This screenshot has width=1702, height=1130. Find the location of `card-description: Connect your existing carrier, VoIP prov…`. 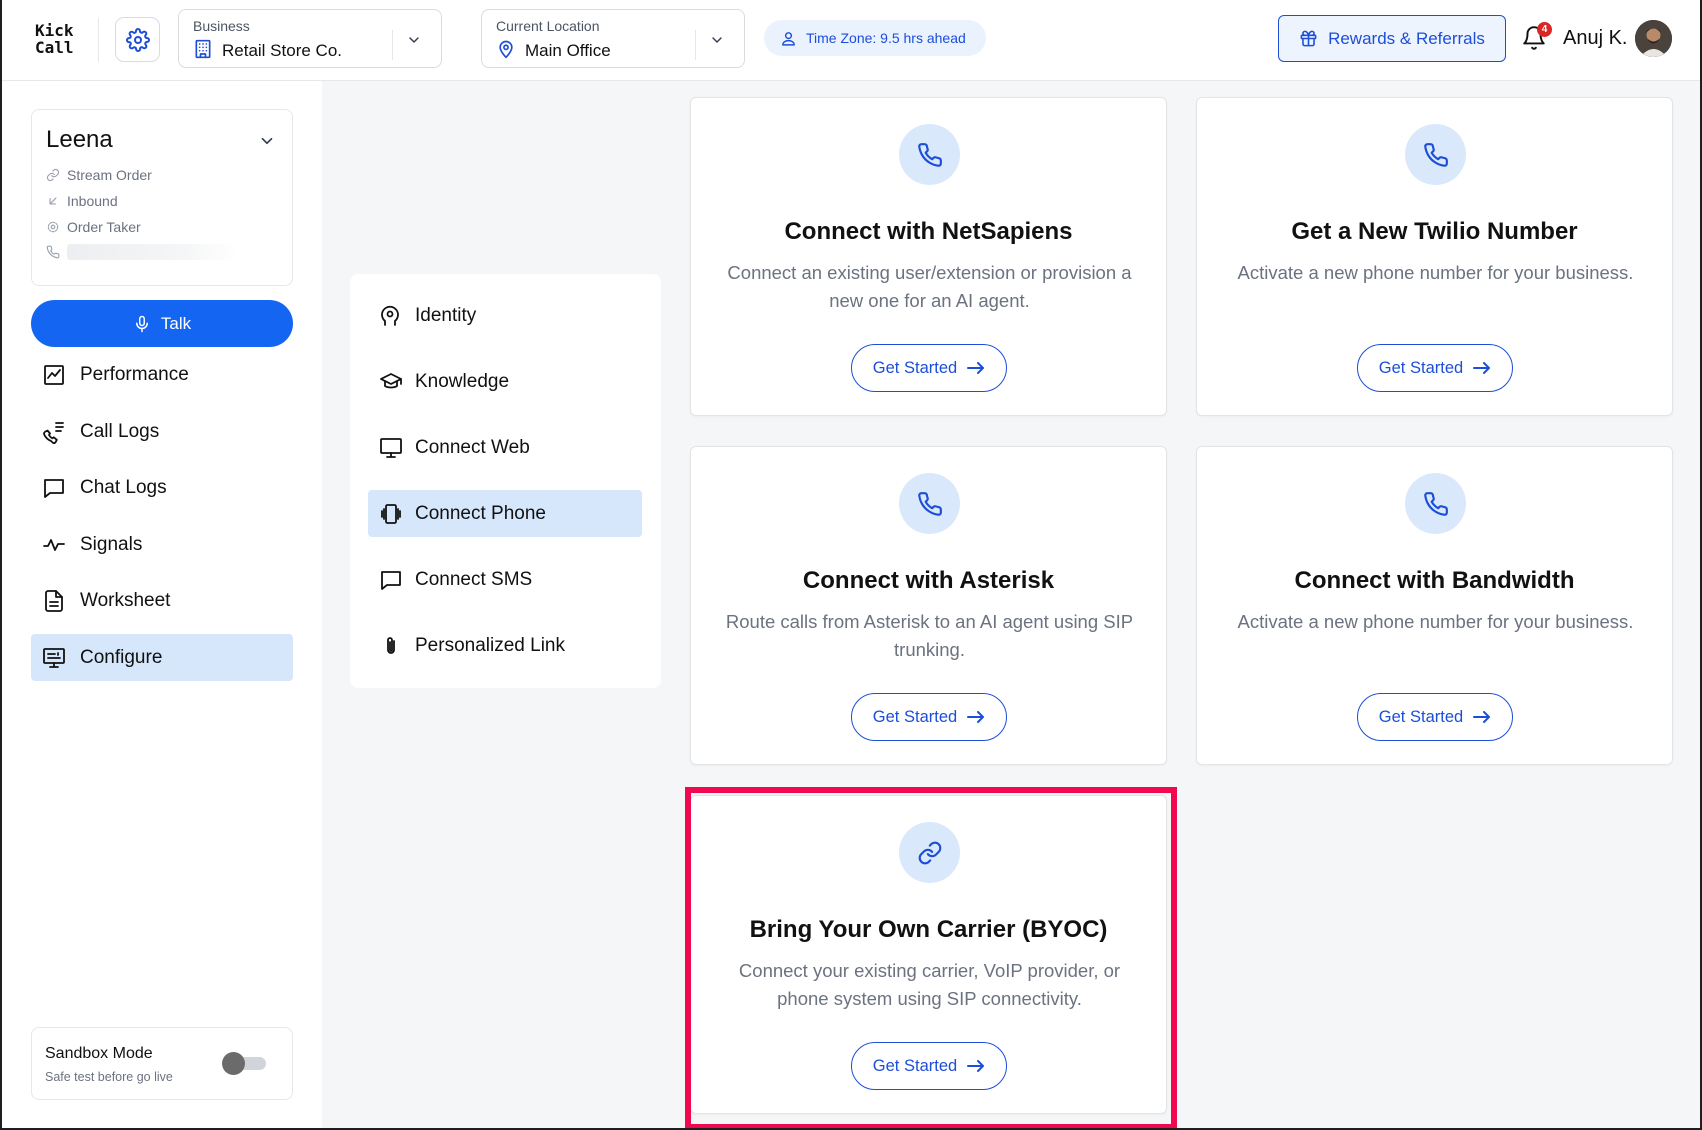

card-description: Connect your existing carrier, VoIP prov… is located at coordinates (929, 984).